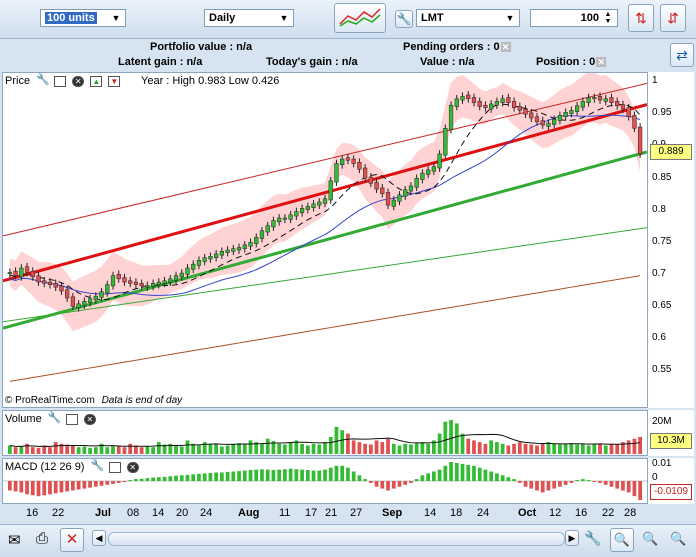 This screenshot has width=696, height=557. I want to click on macd-panel: MACD (12 26 9) 🔧 ✕, so click(325, 481).